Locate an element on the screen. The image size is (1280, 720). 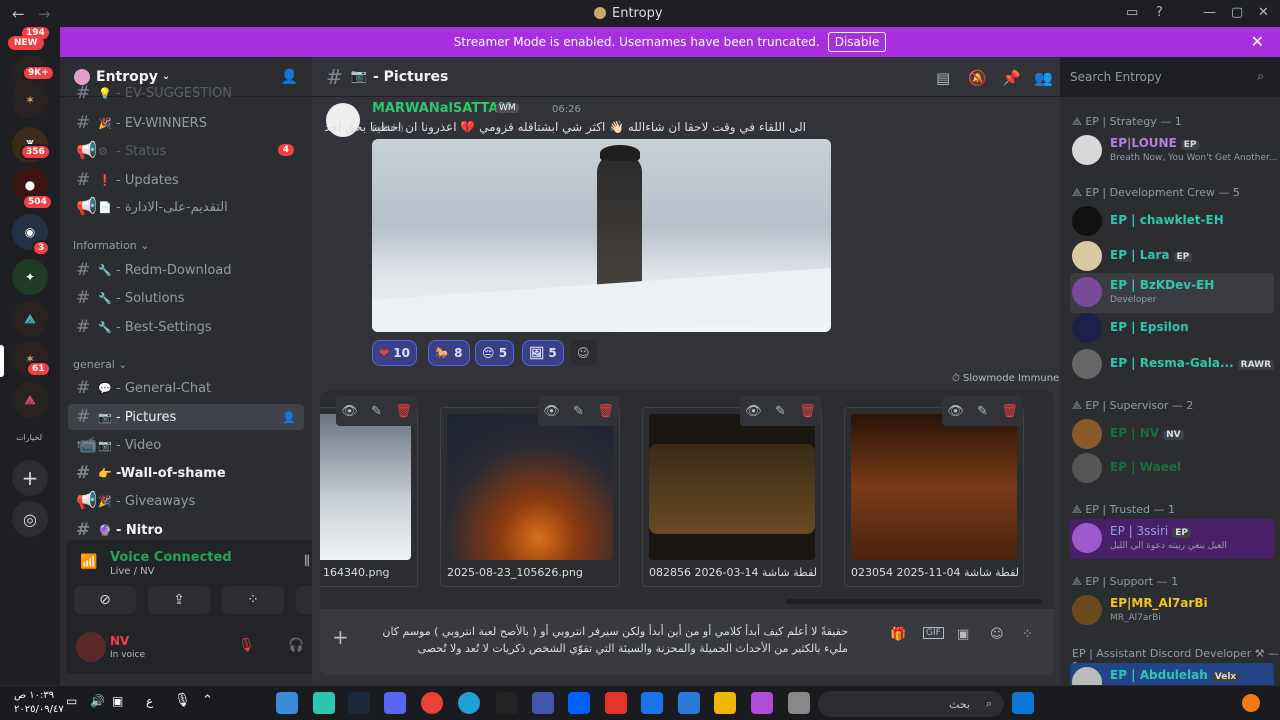
message-author: MARWANalSATTAM is located at coordinates (441, 108).